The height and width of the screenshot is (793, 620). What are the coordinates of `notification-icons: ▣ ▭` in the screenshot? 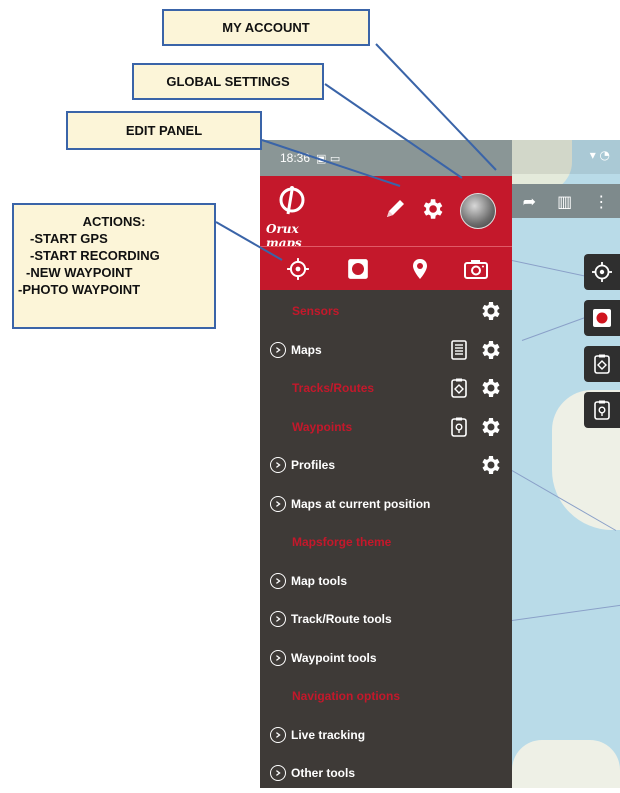 It's located at (328, 158).